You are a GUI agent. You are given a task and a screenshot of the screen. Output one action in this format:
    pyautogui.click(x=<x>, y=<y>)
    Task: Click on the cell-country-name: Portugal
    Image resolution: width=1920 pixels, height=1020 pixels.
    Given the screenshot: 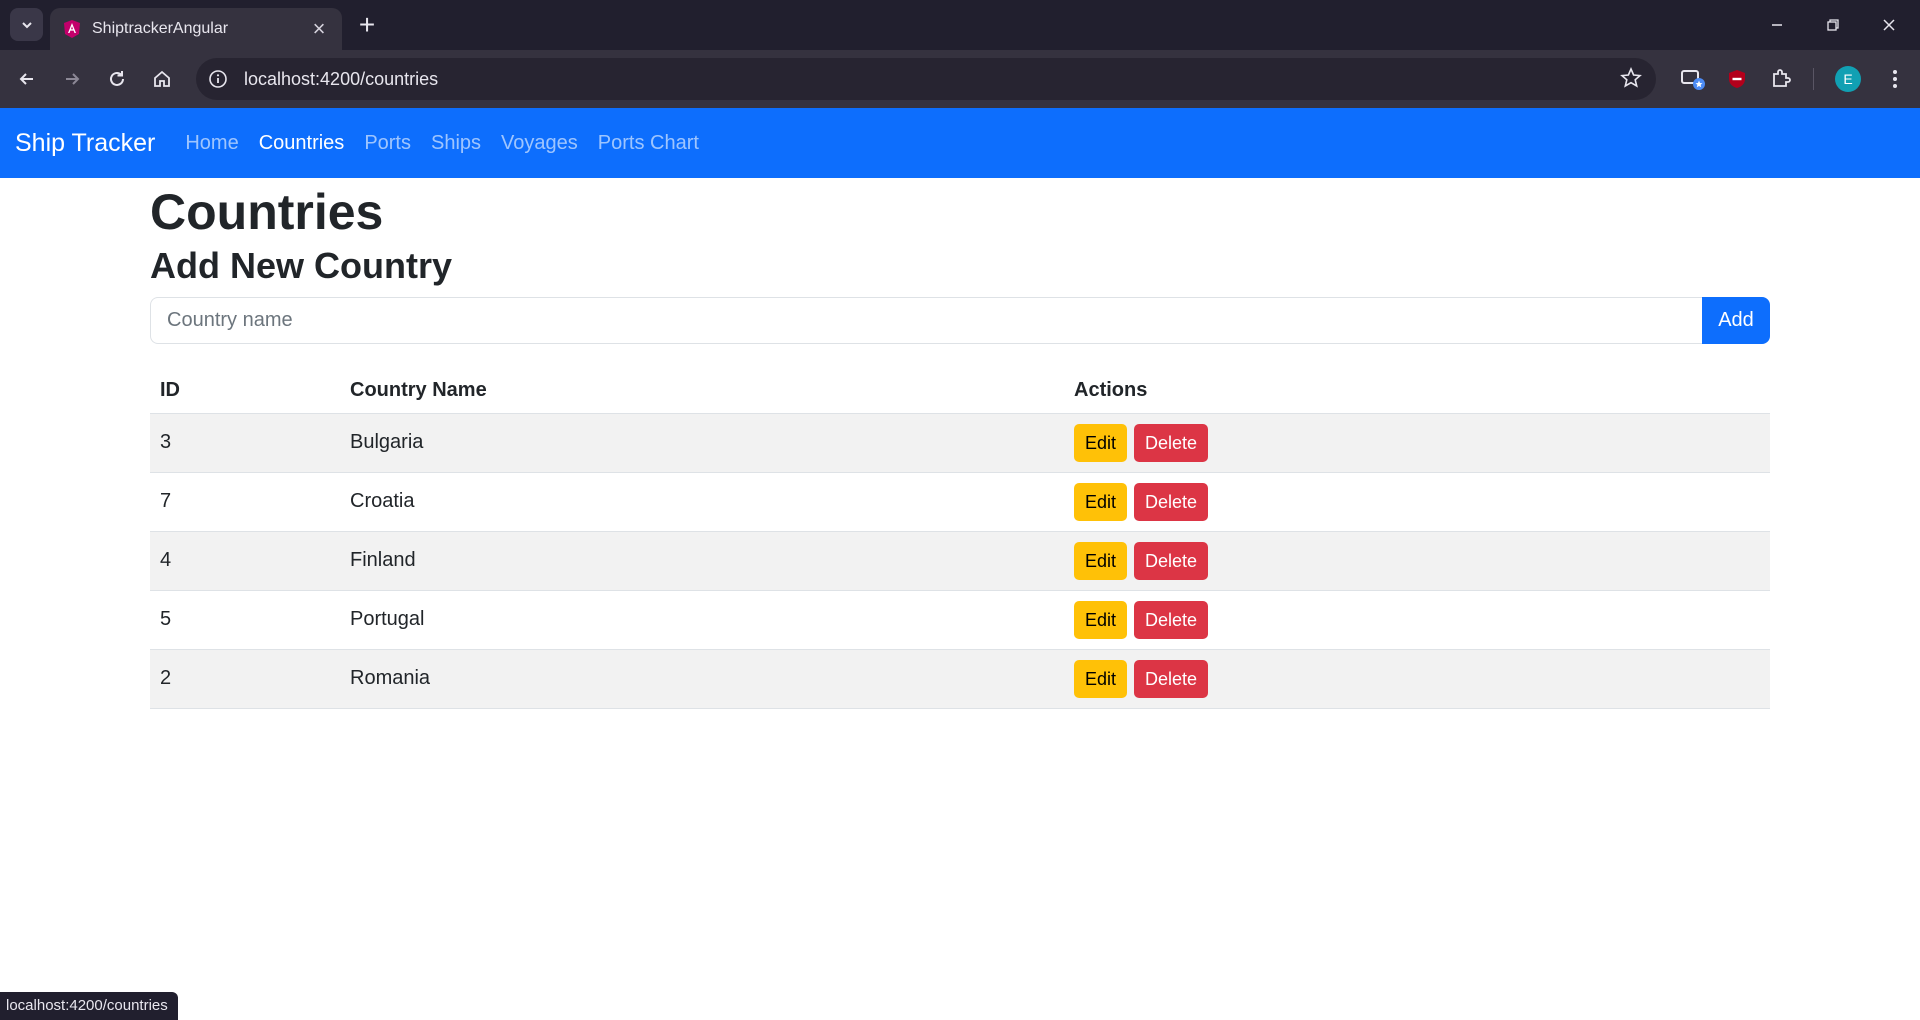 What is the action you would take?
    pyautogui.click(x=702, y=620)
    